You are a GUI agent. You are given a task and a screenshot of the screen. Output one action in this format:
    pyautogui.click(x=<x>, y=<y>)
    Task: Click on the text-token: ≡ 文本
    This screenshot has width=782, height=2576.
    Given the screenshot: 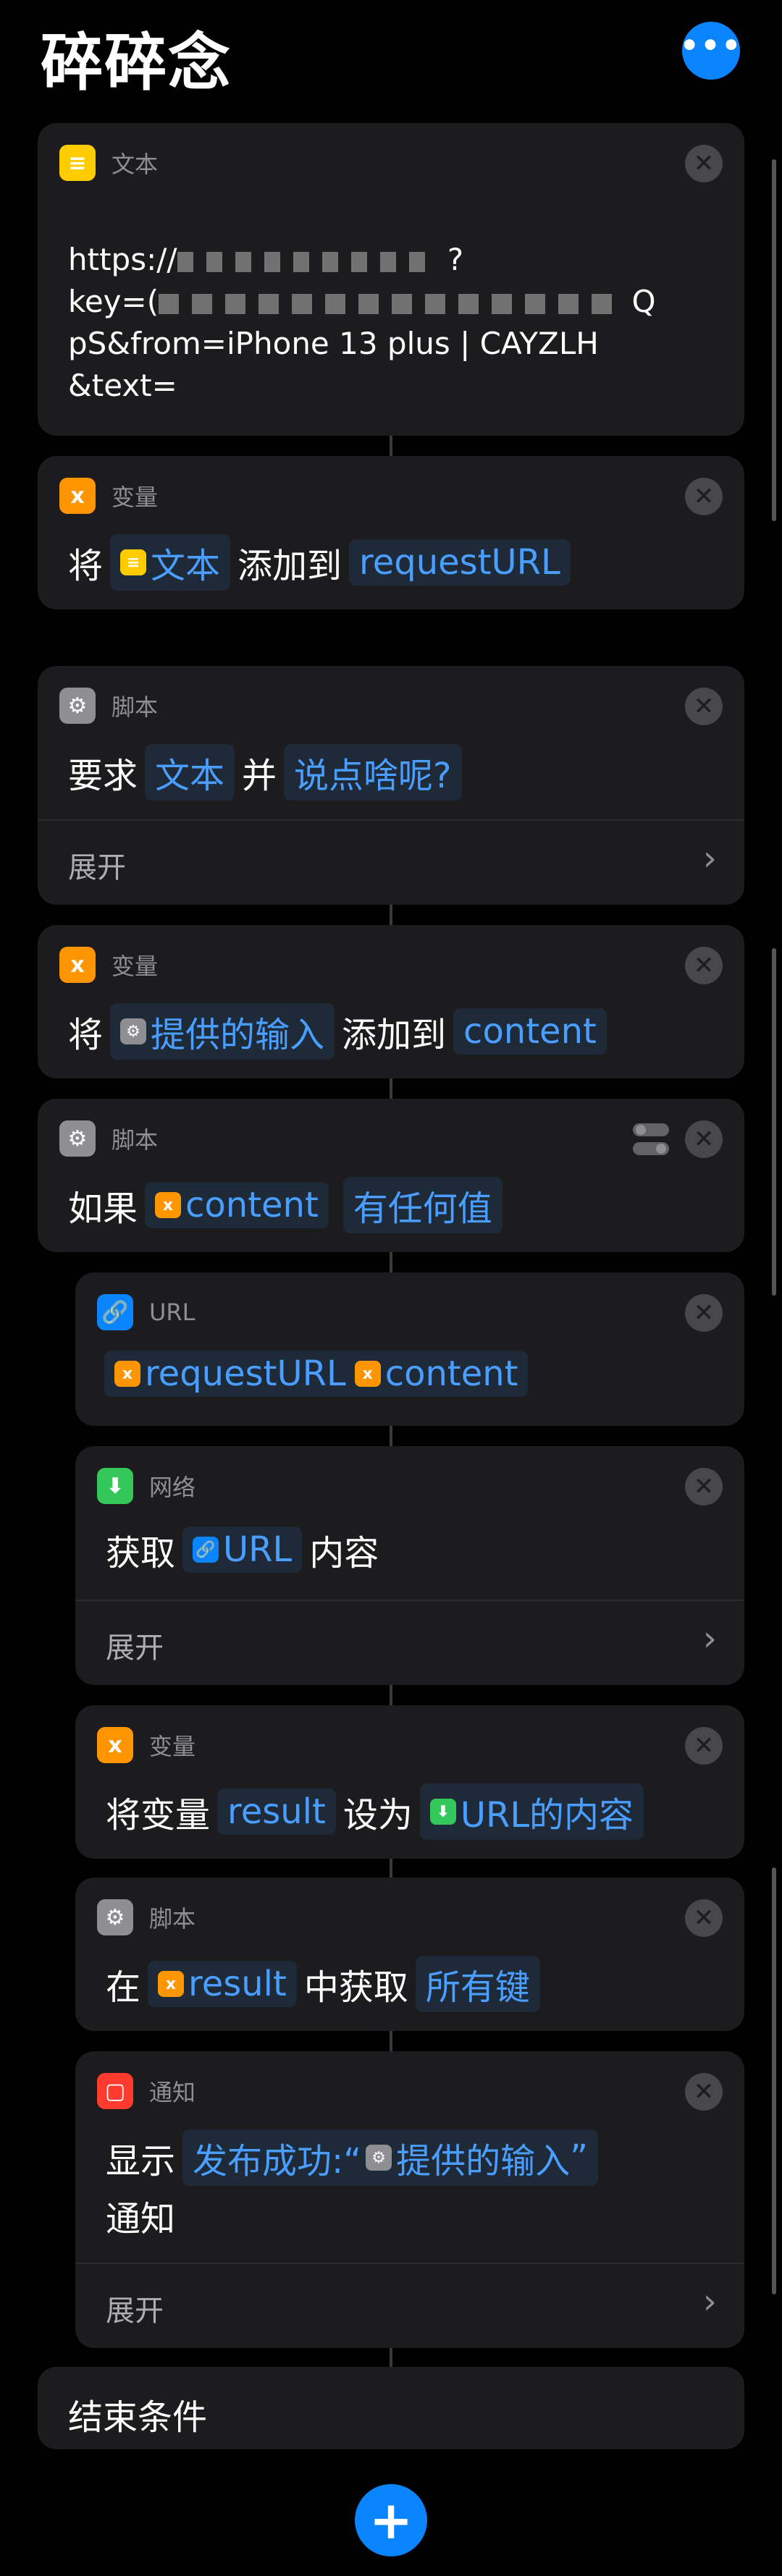 What is the action you would take?
    pyautogui.click(x=170, y=562)
    